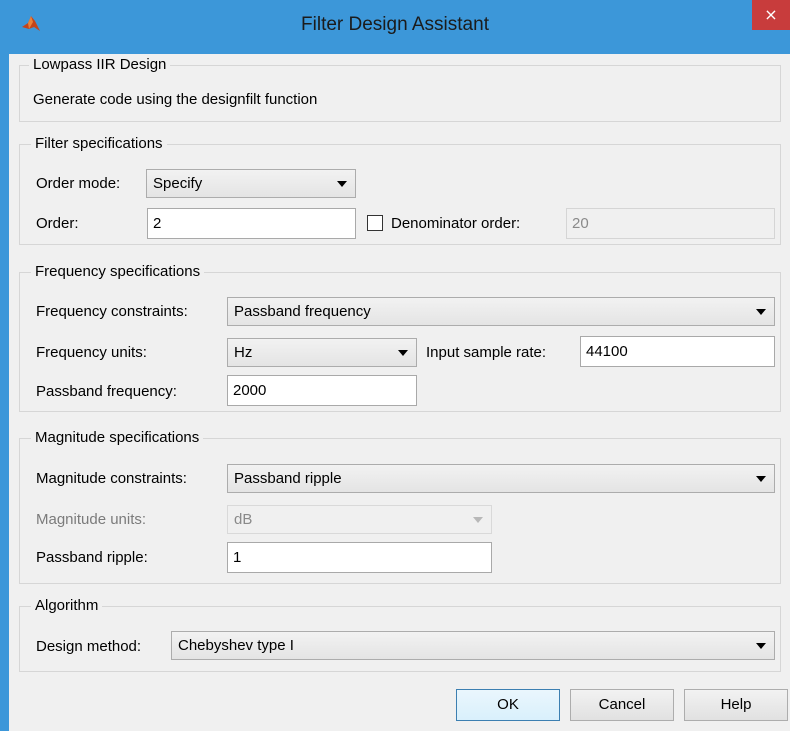  Describe the element at coordinates (111, 478) in the screenshot. I see `magnitude-constraints-label: Magnitude constraints:` at that location.